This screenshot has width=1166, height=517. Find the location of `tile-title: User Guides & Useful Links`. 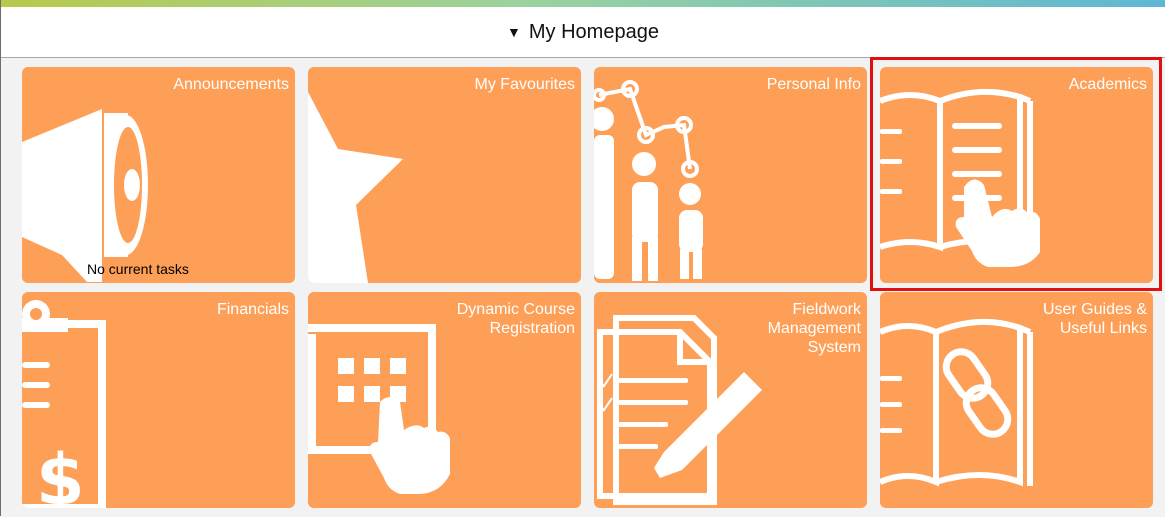

tile-title: User Guides & Useful Links is located at coordinates (1094, 319).